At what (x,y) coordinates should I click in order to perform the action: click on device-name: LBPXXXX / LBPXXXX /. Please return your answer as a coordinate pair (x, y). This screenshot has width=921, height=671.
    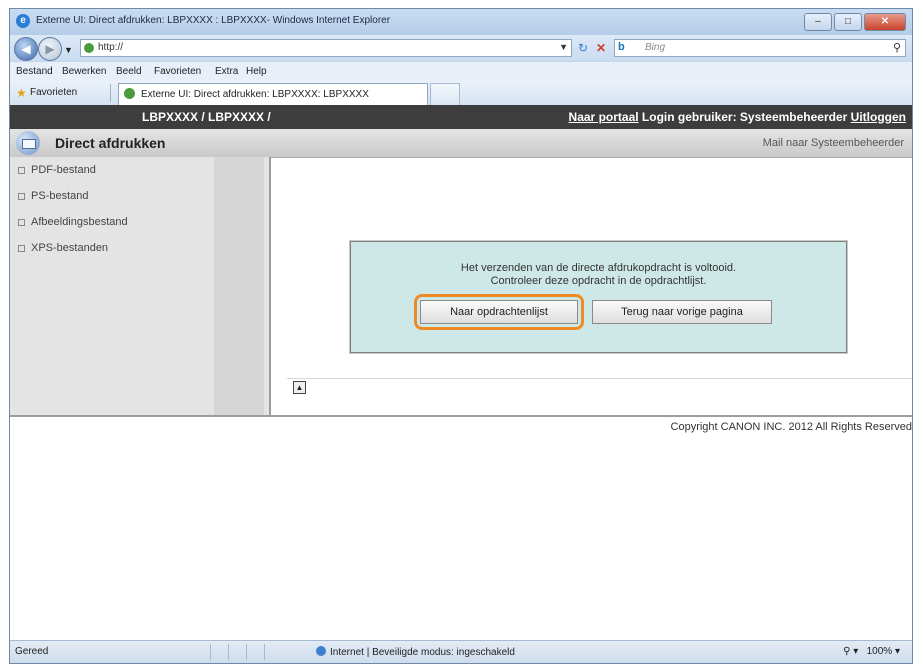
    Looking at the image, I should click on (206, 117).